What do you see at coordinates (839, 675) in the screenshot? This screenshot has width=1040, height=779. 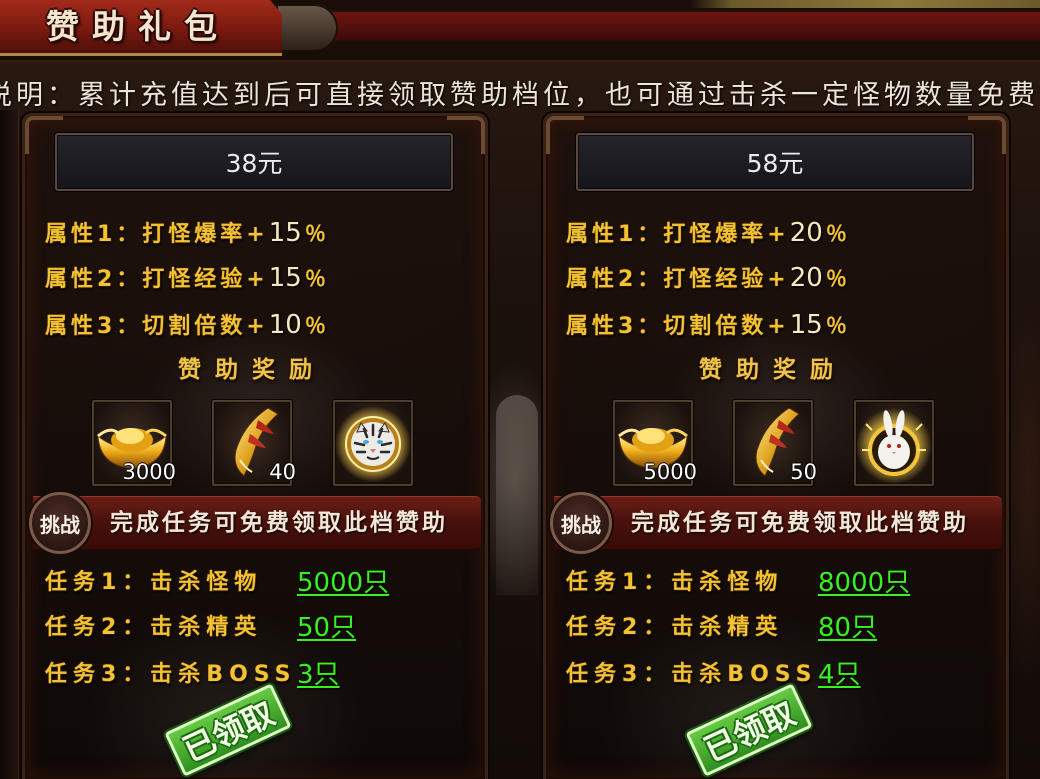 I see `task-progress-link: 4只` at bounding box center [839, 675].